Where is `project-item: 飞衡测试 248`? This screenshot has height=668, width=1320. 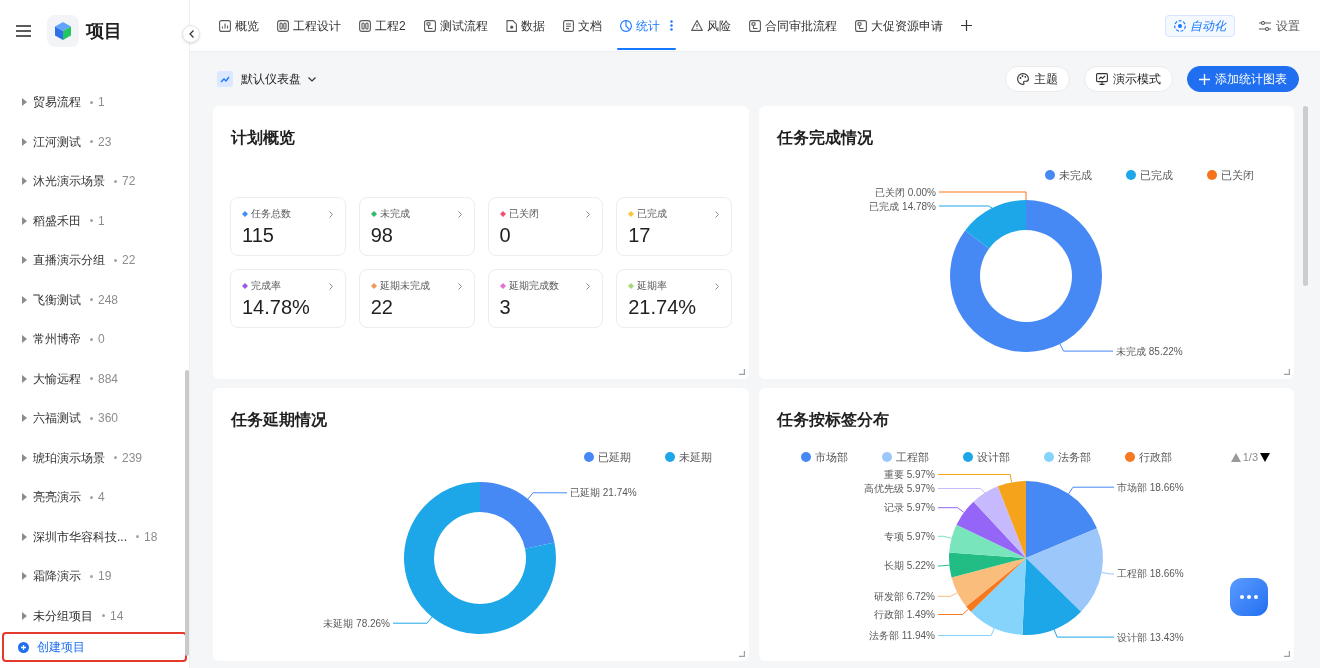 project-item: 飞衡测试 248 is located at coordinates (100, 299).